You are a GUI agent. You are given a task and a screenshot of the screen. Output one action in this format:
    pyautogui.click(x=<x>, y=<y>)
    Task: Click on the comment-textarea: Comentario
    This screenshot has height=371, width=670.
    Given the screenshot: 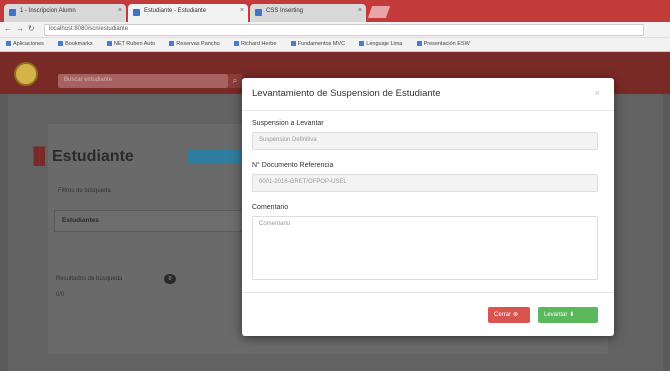 What is the action you would take?
    pyautogui.click(x=425, y=248)
    